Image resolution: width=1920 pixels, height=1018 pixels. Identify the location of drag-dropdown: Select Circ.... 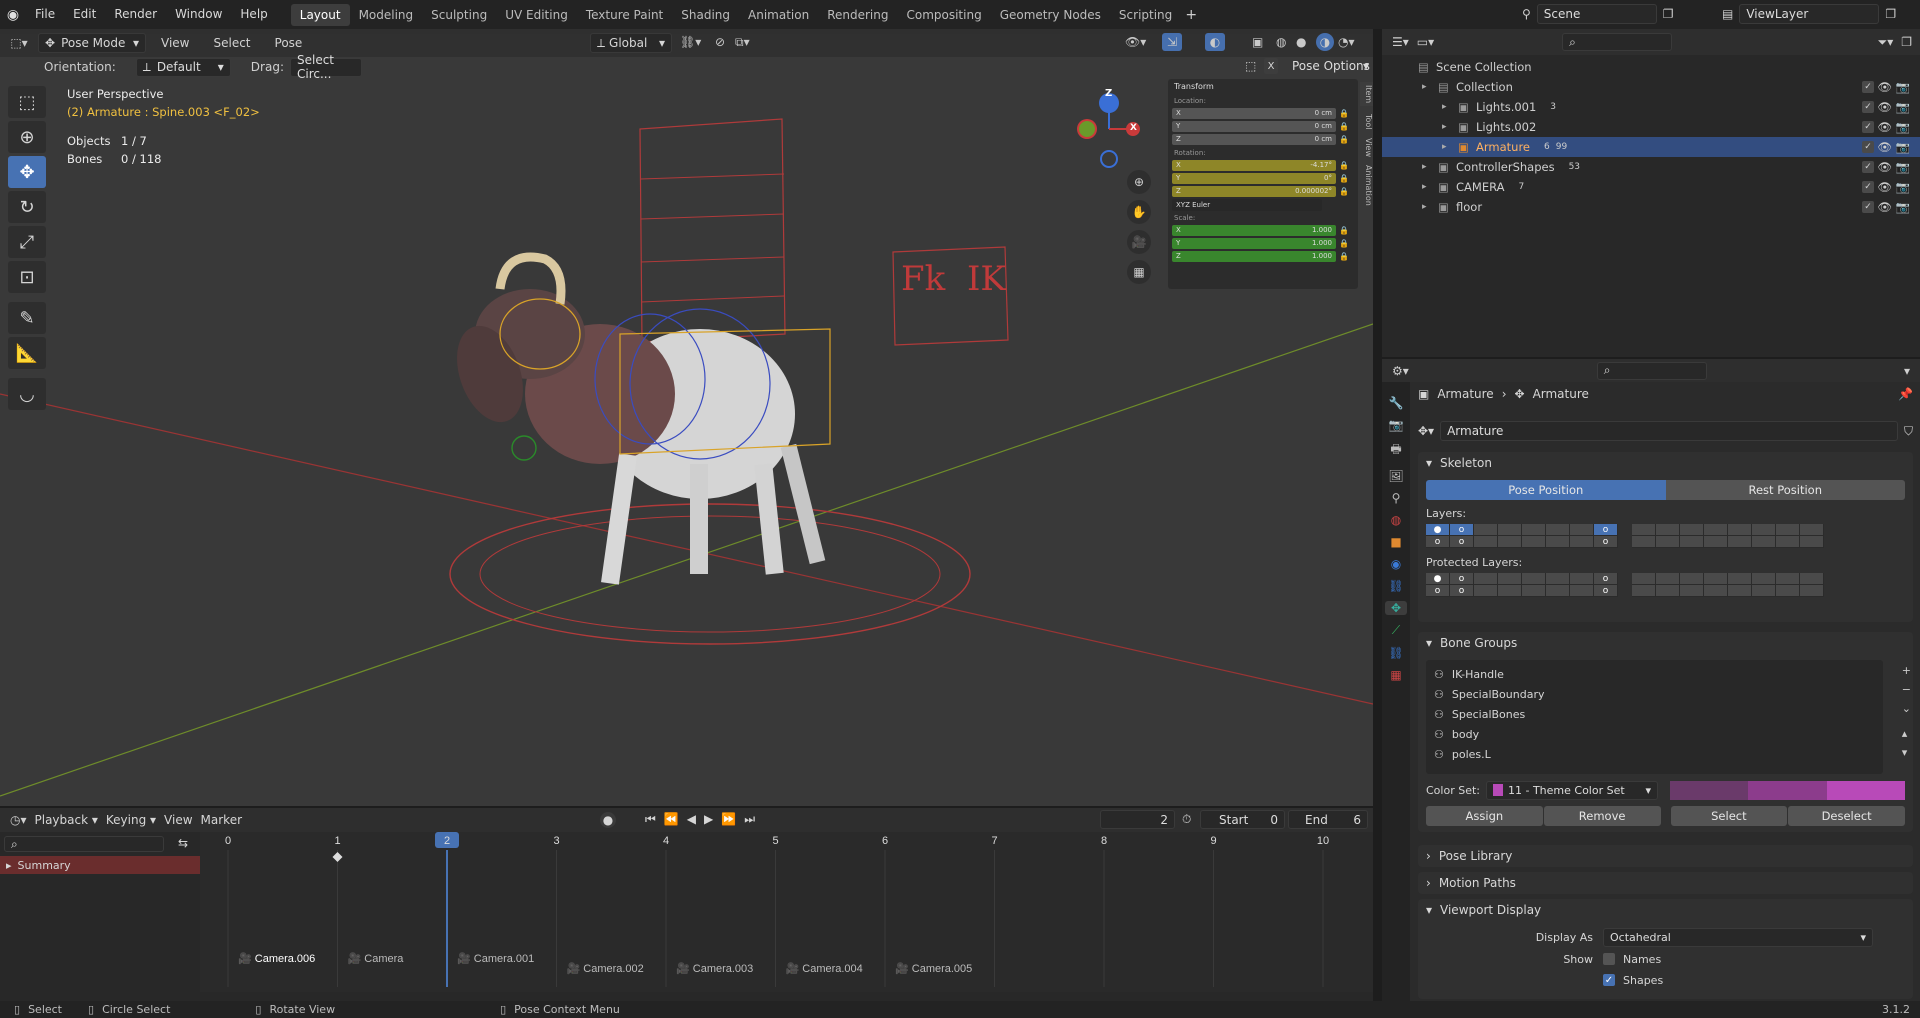
(325, 67).